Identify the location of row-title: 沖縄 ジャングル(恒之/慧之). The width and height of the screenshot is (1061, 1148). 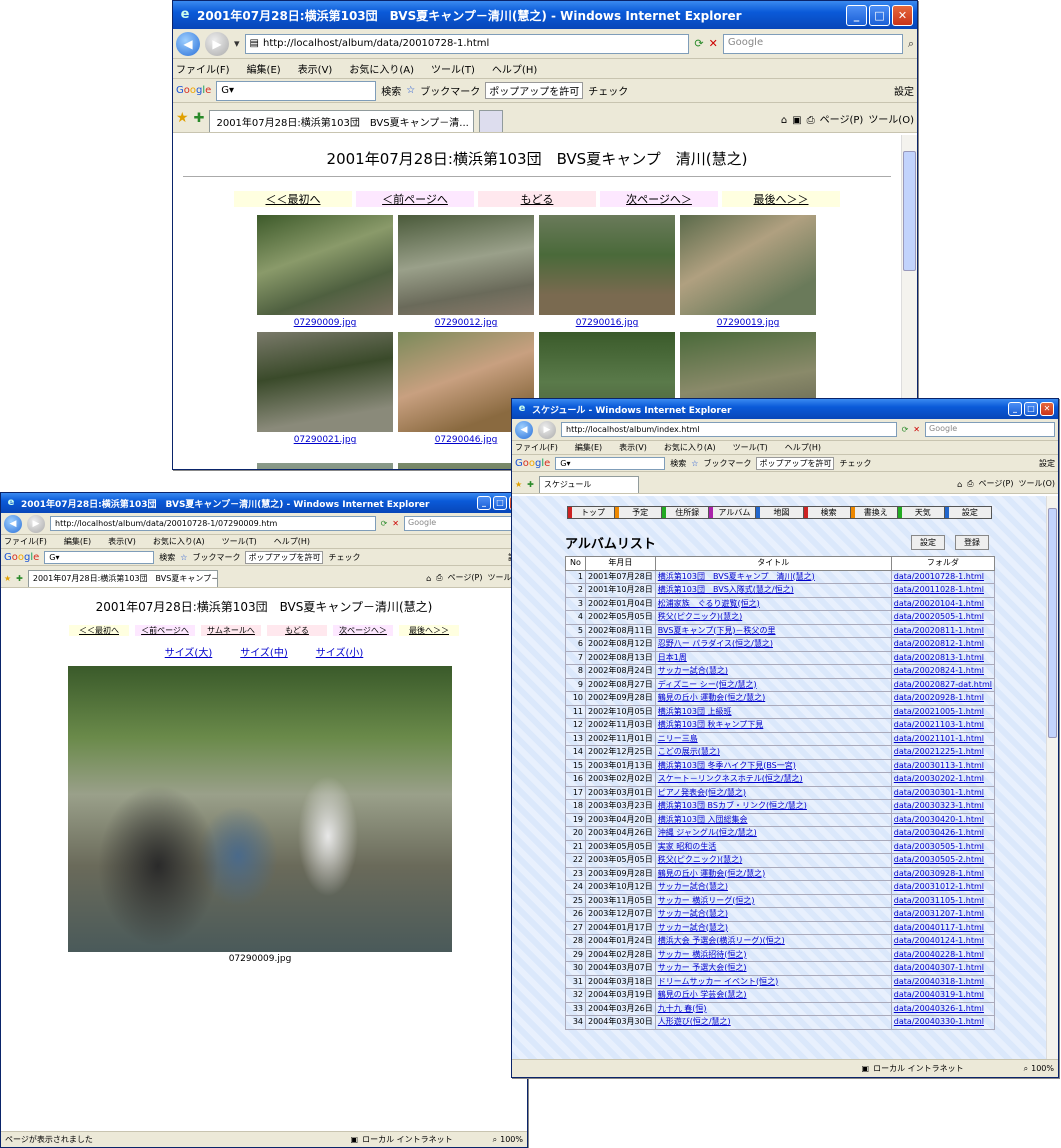
(773, 833).